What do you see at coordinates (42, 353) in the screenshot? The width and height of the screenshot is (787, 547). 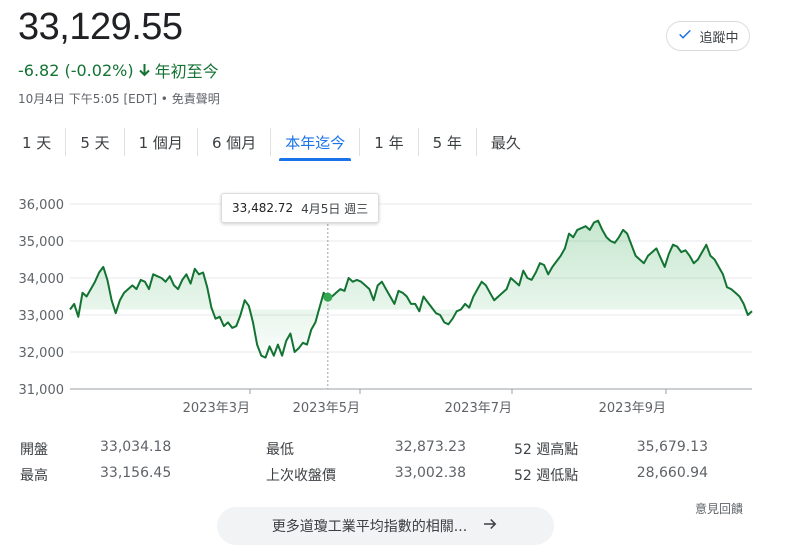 I see `y-tick-label: 32,000` at bounding box center [42, 353].